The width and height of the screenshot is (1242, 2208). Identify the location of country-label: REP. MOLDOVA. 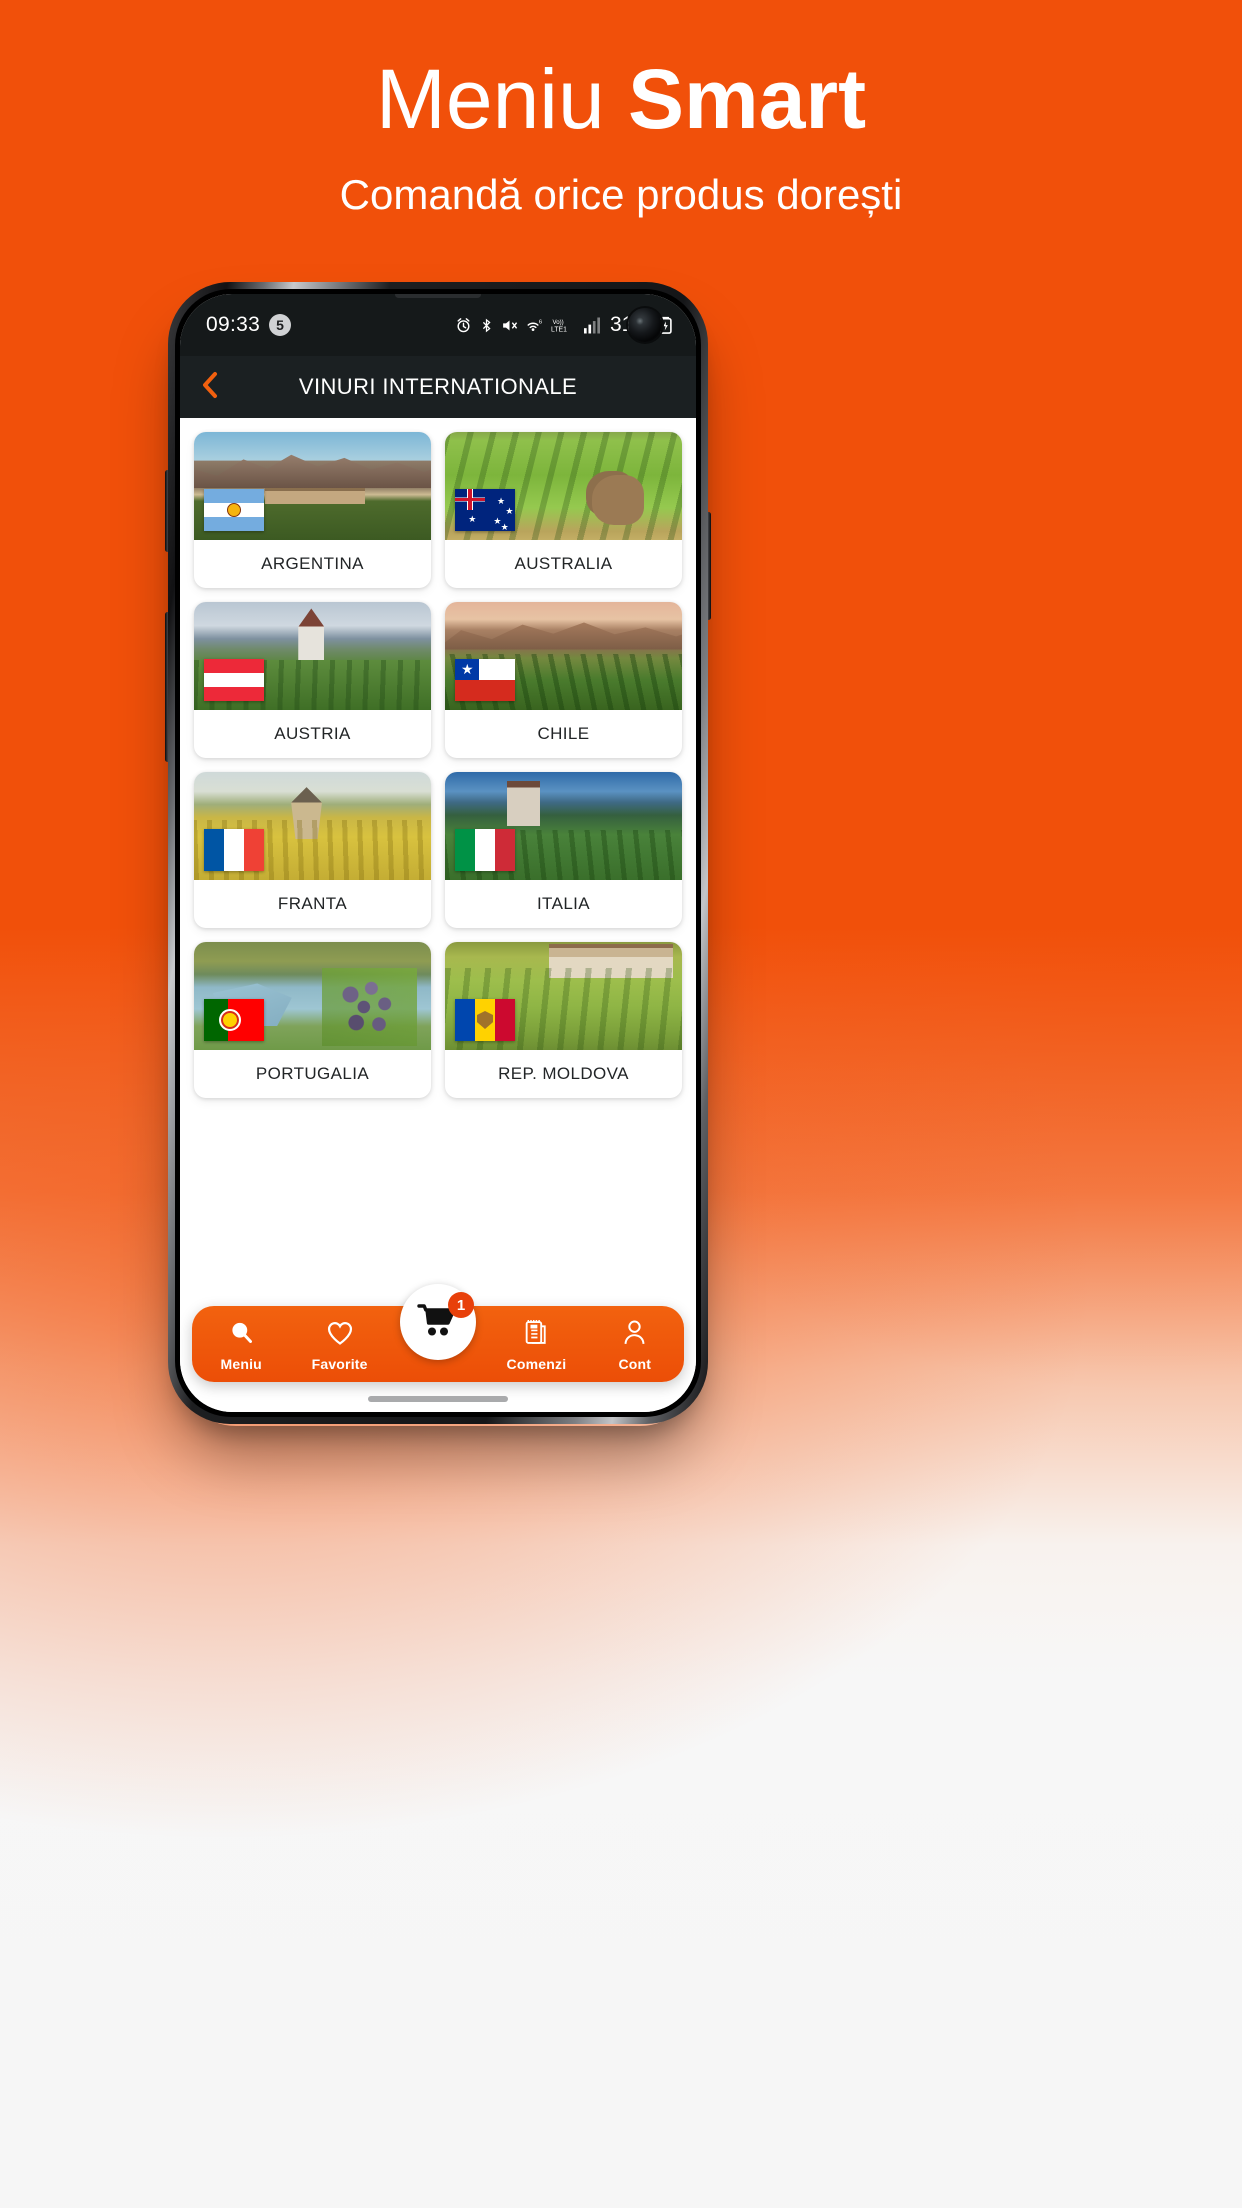
(563, 1073).